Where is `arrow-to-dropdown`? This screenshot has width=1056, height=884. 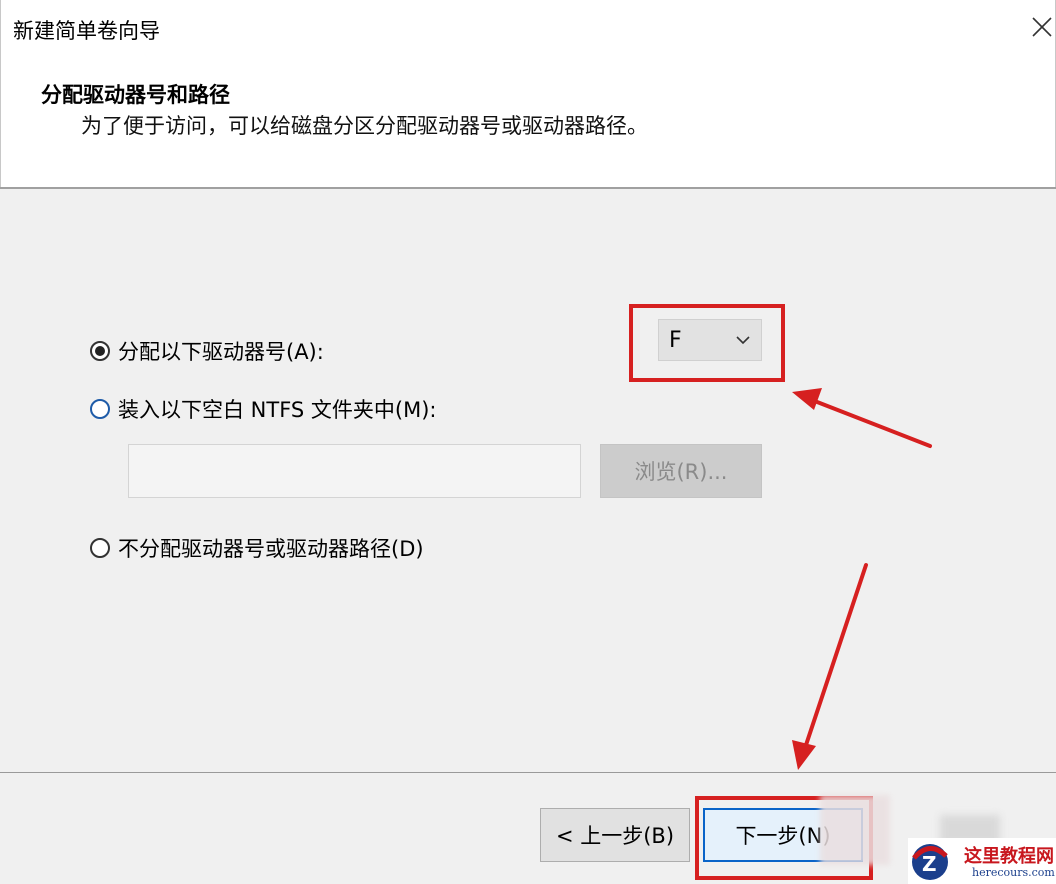
arrow-to-dropdown is located at coordinates (862, 418).